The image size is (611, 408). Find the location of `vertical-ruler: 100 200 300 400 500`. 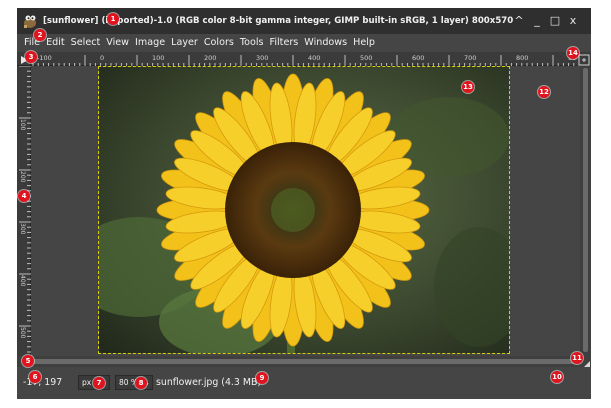

vertical-ruler: 100 200 300 400 500 is located at coordinates (24, 210).